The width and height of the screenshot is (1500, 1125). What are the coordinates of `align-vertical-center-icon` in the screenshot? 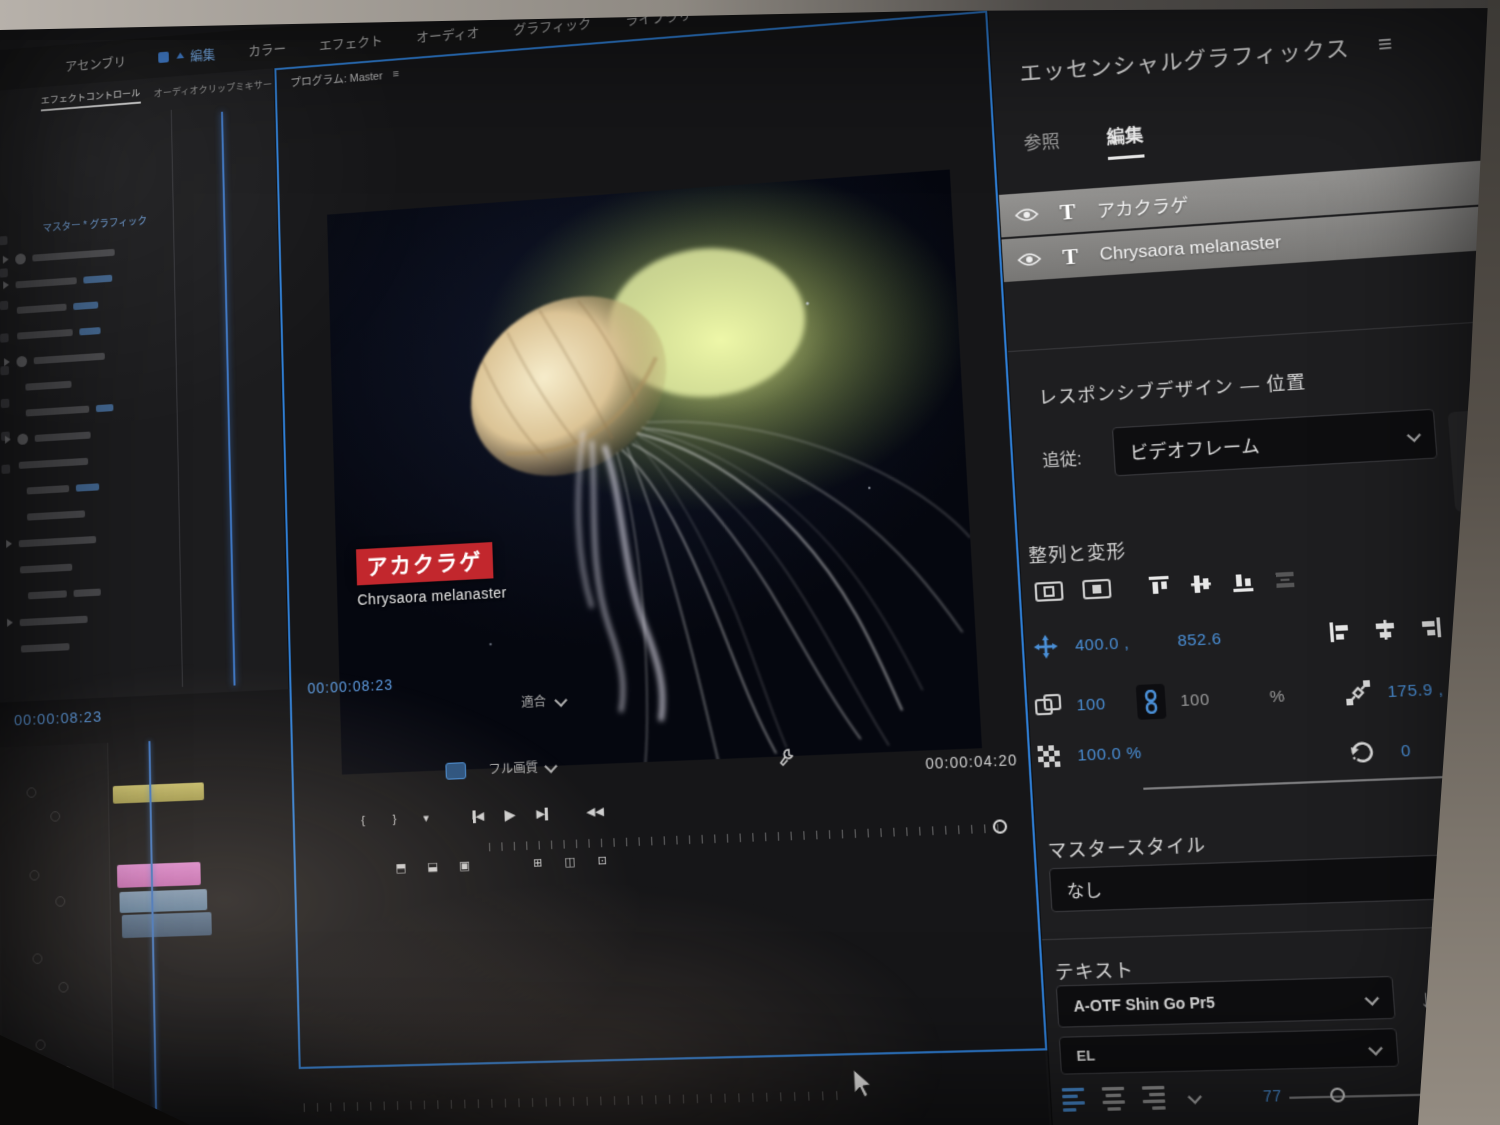 It's located at (1200, 584).